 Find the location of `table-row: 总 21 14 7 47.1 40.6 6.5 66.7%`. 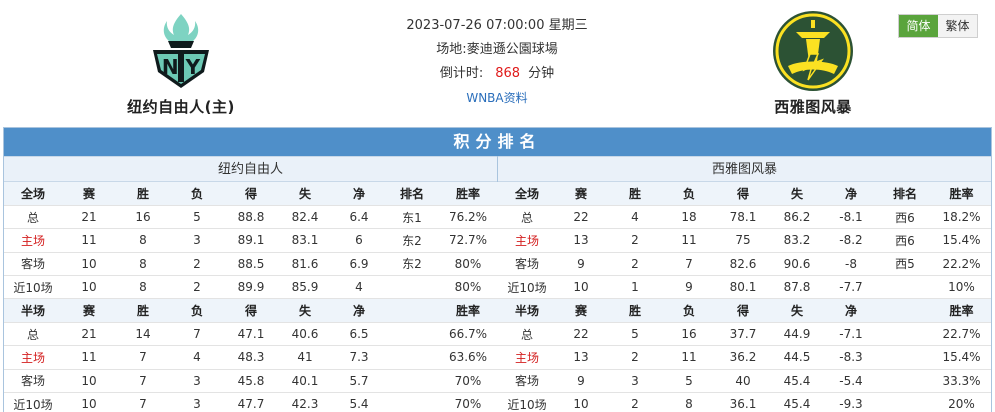

table-row: 总 21 14 7 47.1 40.6 6.5 66.7% is located at coordinates (251, 334).